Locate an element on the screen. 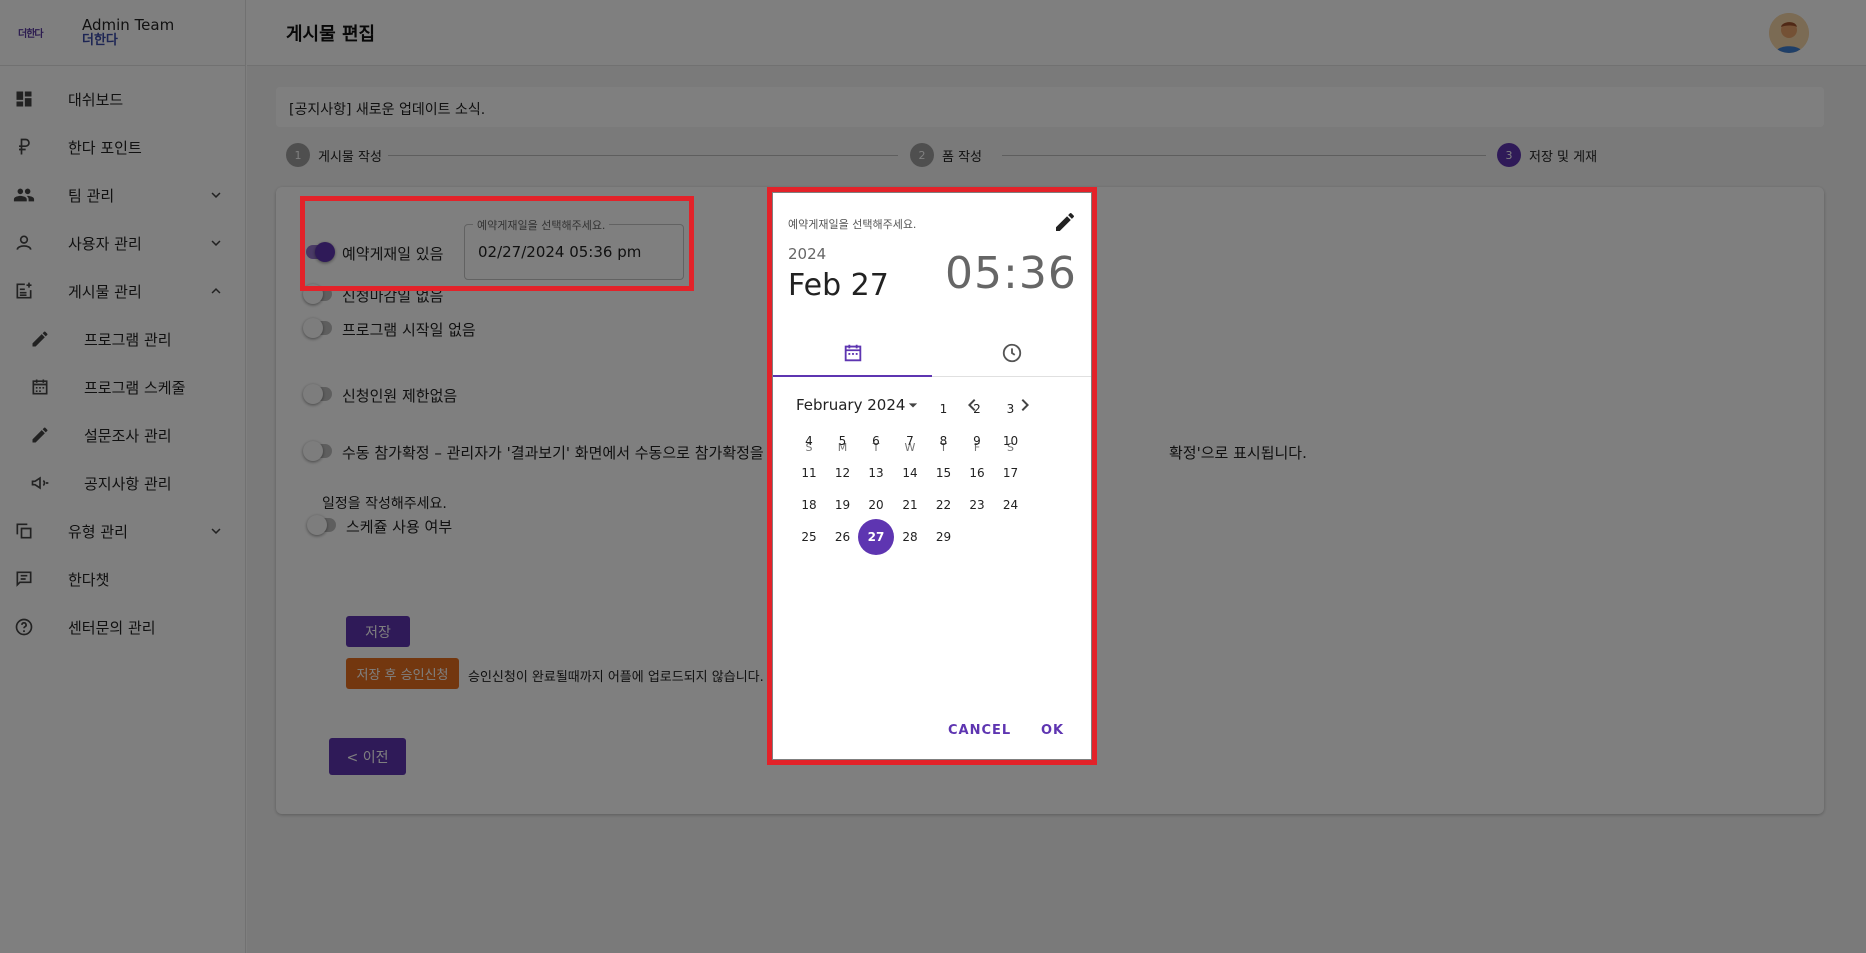 The height and width of the screenshot is (953, 1866). picker-hour: 05 is located at coordinates (974, 273).